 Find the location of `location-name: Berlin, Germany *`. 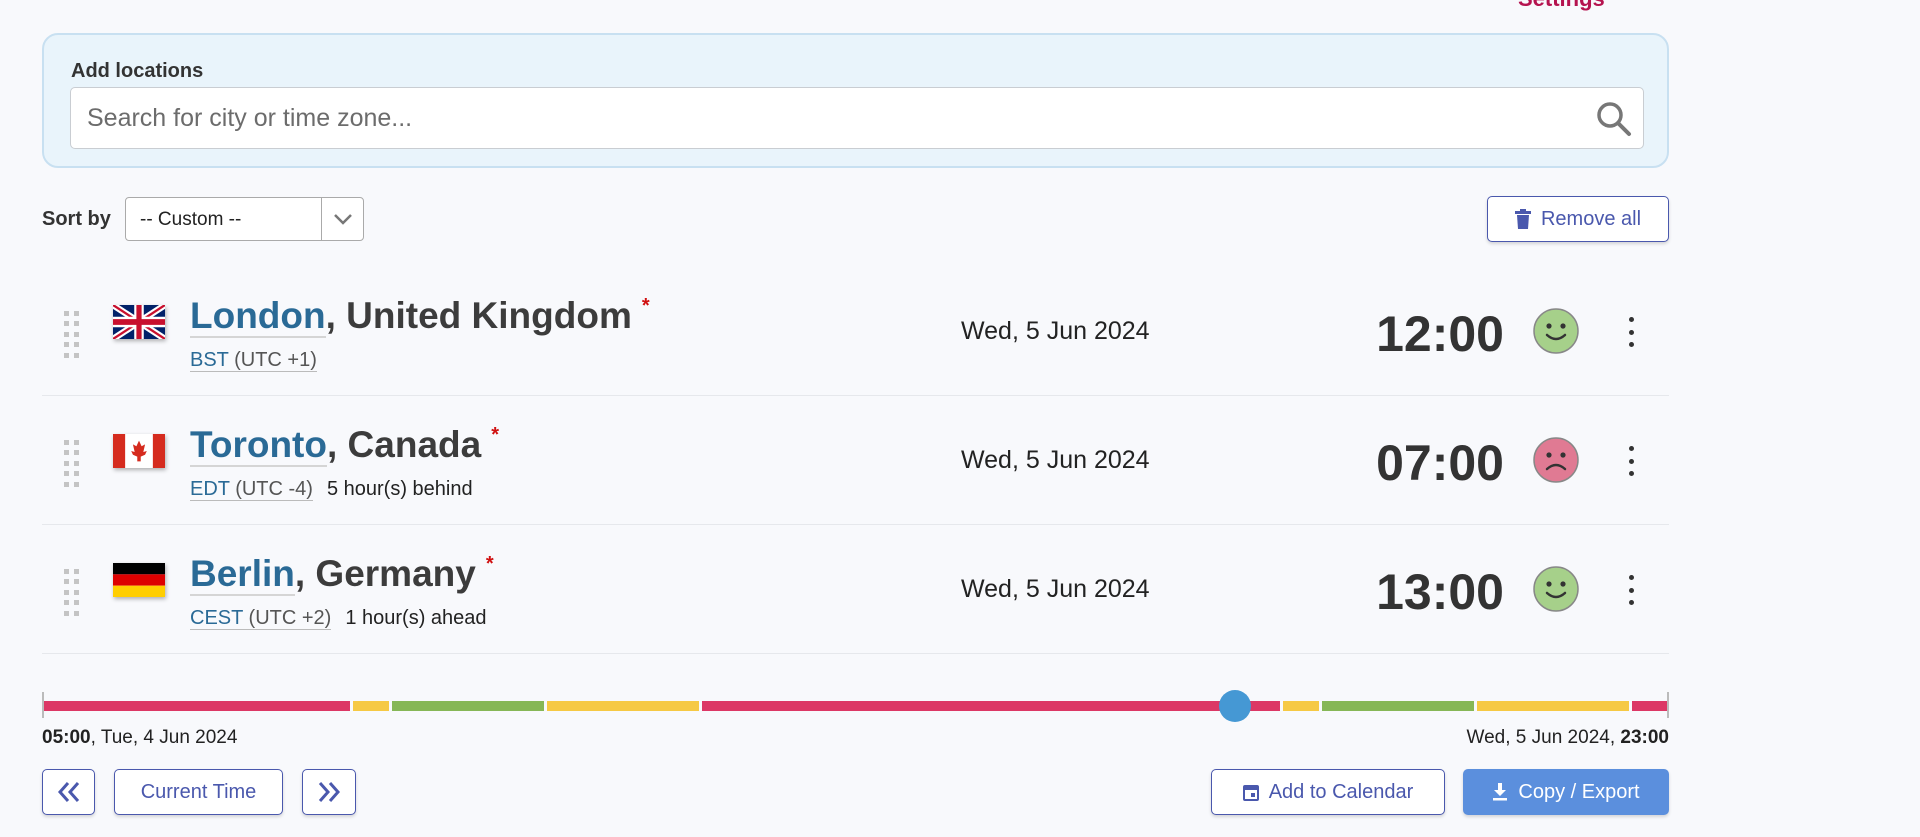

location-name: Berlin, Germany * is located at coordinates (342, 574).